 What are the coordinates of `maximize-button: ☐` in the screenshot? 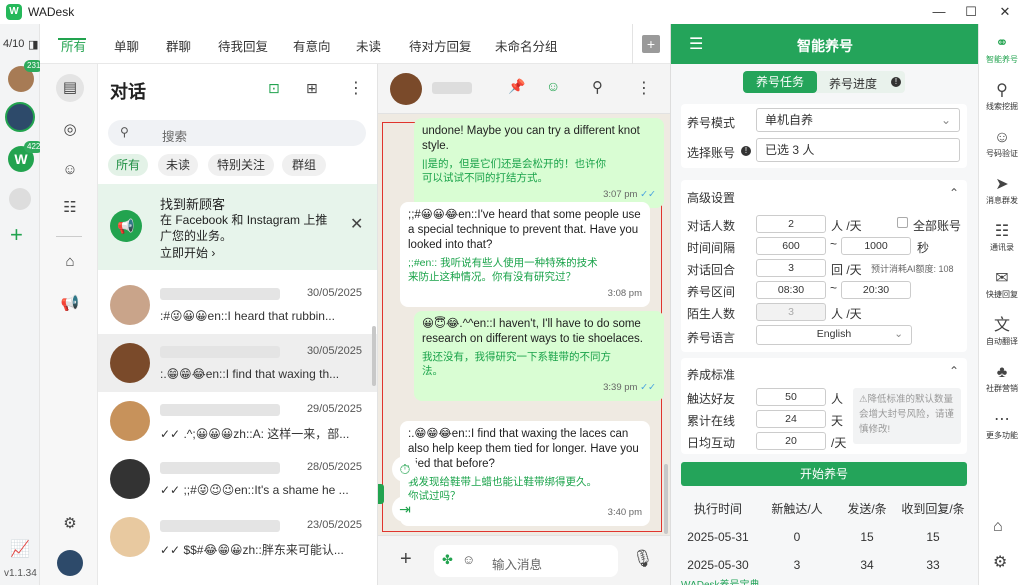 It's located at (971, 12).